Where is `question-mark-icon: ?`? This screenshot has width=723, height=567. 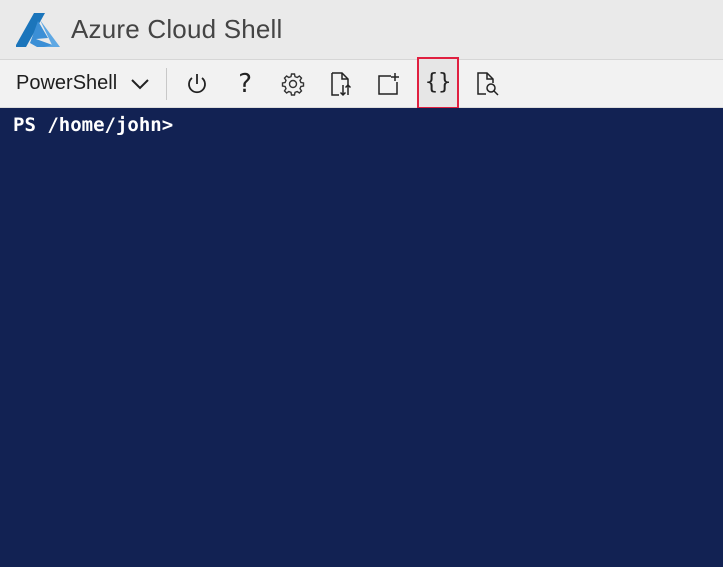
question-mark-icon: ? is located at coordinates (245, 83).